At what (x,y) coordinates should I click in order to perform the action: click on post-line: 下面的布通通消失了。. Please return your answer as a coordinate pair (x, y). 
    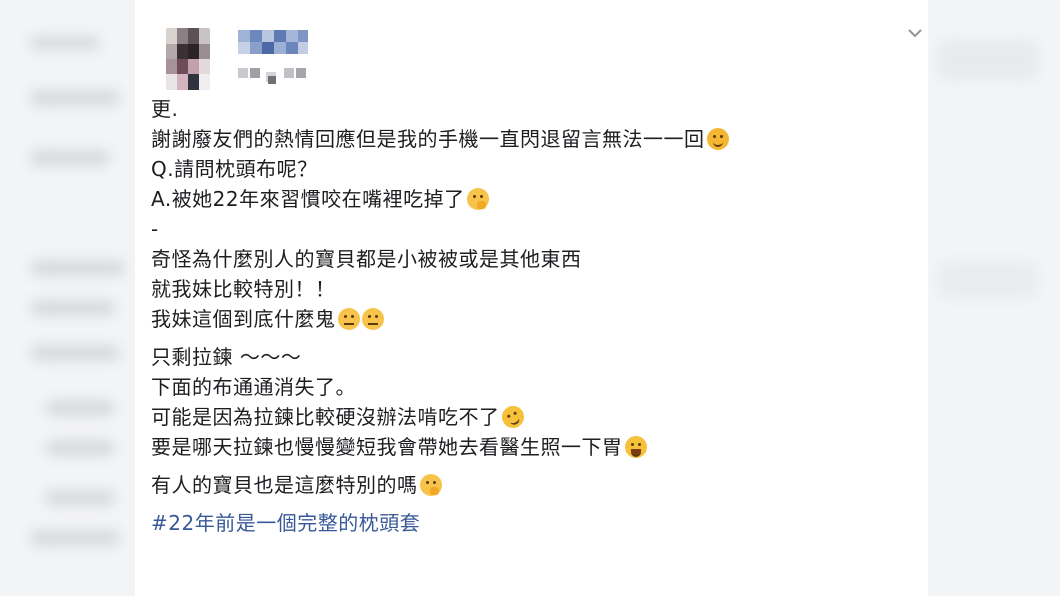
    Looking at the image, I should click on (253, 387).